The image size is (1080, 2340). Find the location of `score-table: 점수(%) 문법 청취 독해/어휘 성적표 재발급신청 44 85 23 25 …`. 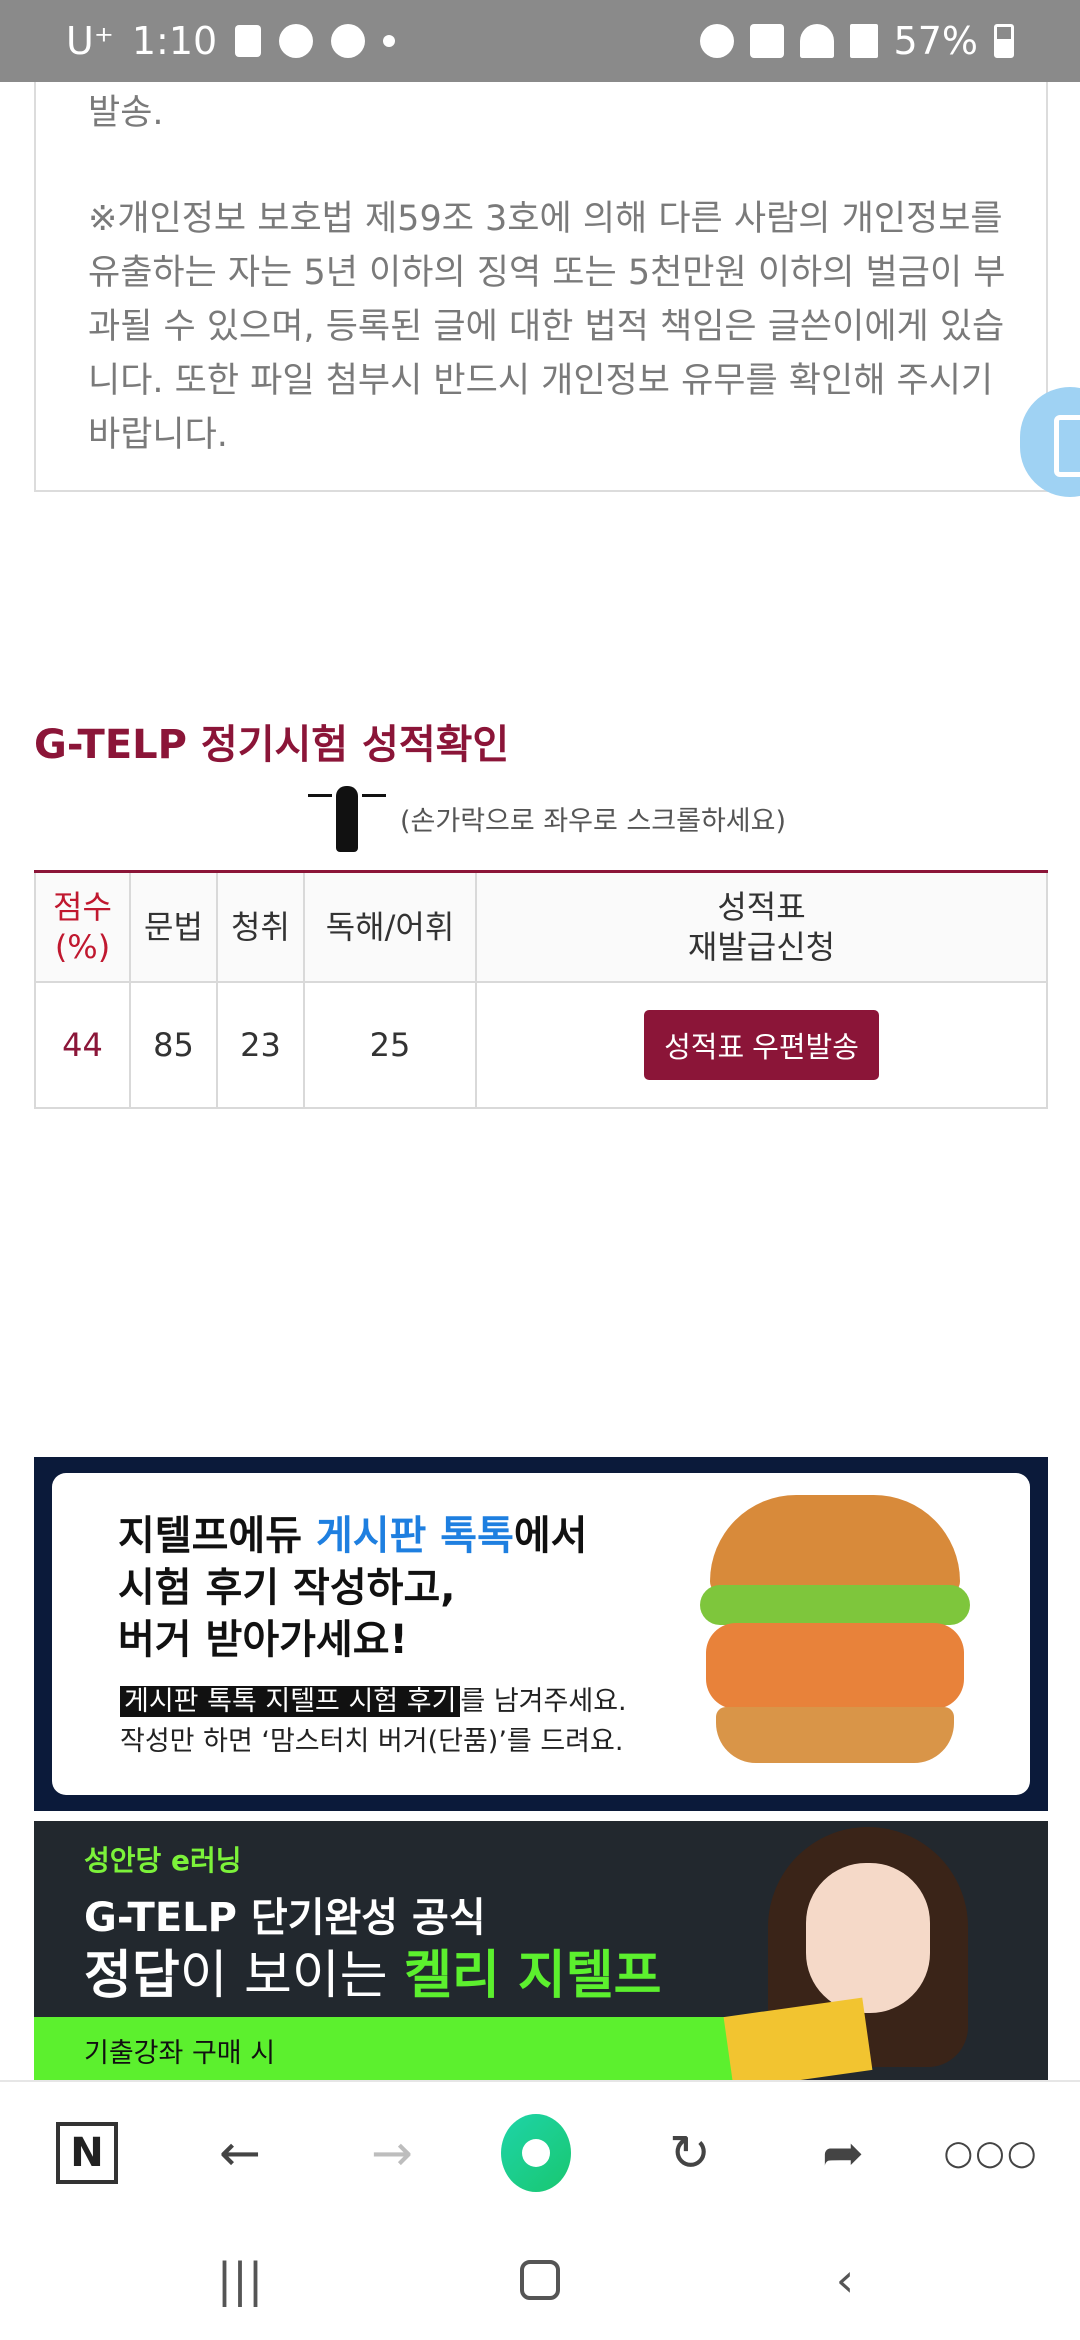

score-table: 점수(%) 문법 청취 독해/어휘 성적표 재발급신청 44 85 23 25 … is located at coordinates (541, 989).